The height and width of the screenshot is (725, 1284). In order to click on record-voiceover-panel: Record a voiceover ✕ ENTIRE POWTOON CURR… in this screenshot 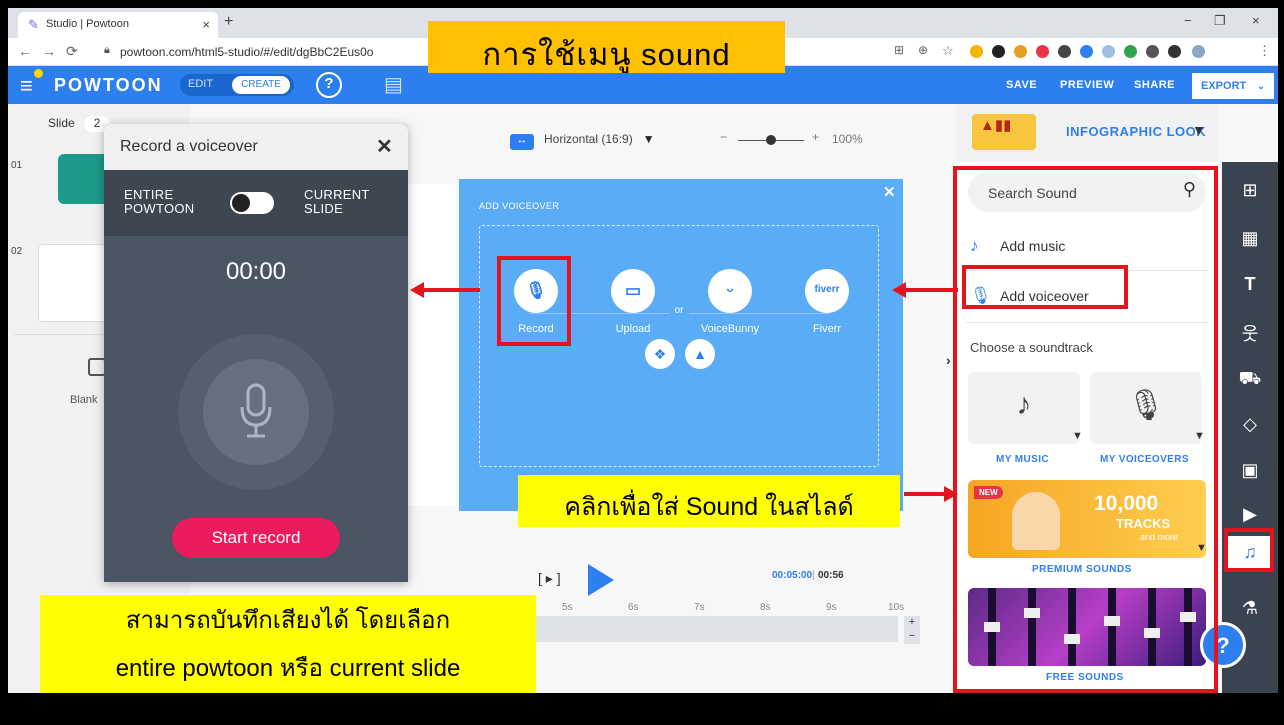, I will do `click(256, 353)`.